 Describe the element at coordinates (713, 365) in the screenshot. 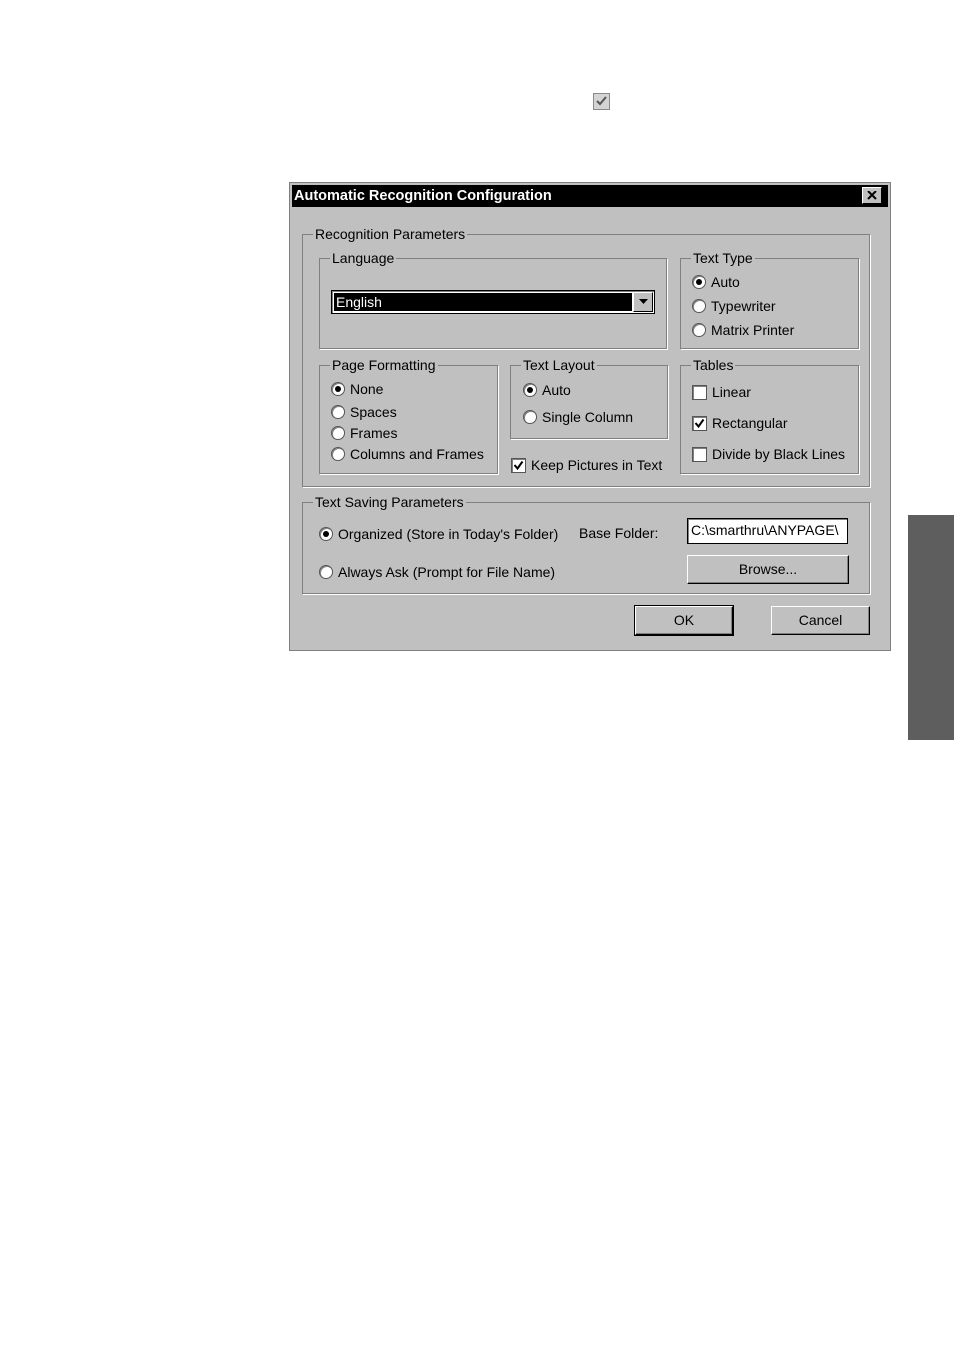

I see `tables-legend: Tables` at that location.